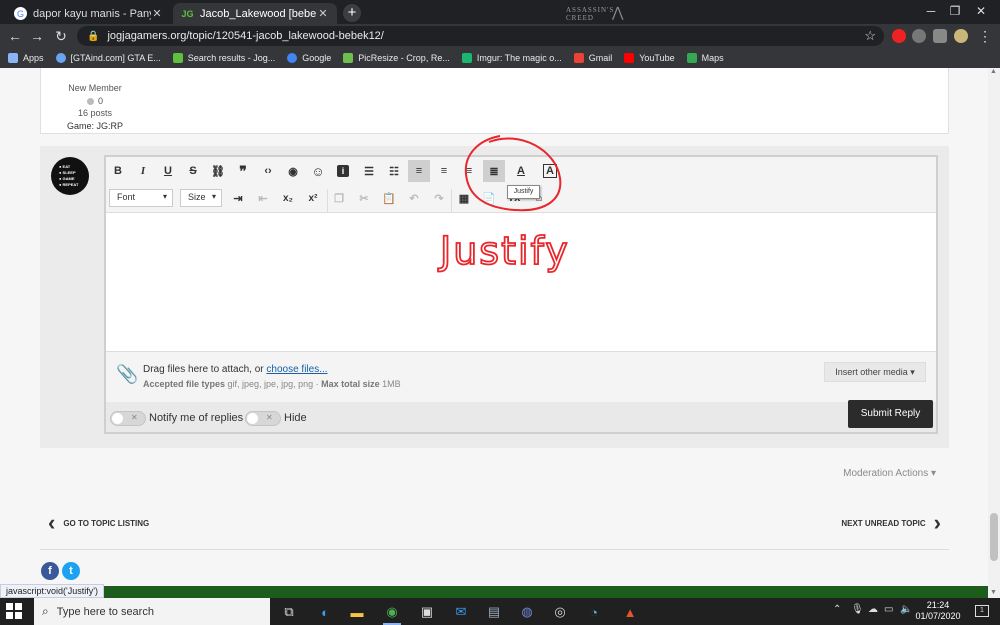 The image size is (1000, 625). I want to click on profile-avatar-icon, so click(961, 36).